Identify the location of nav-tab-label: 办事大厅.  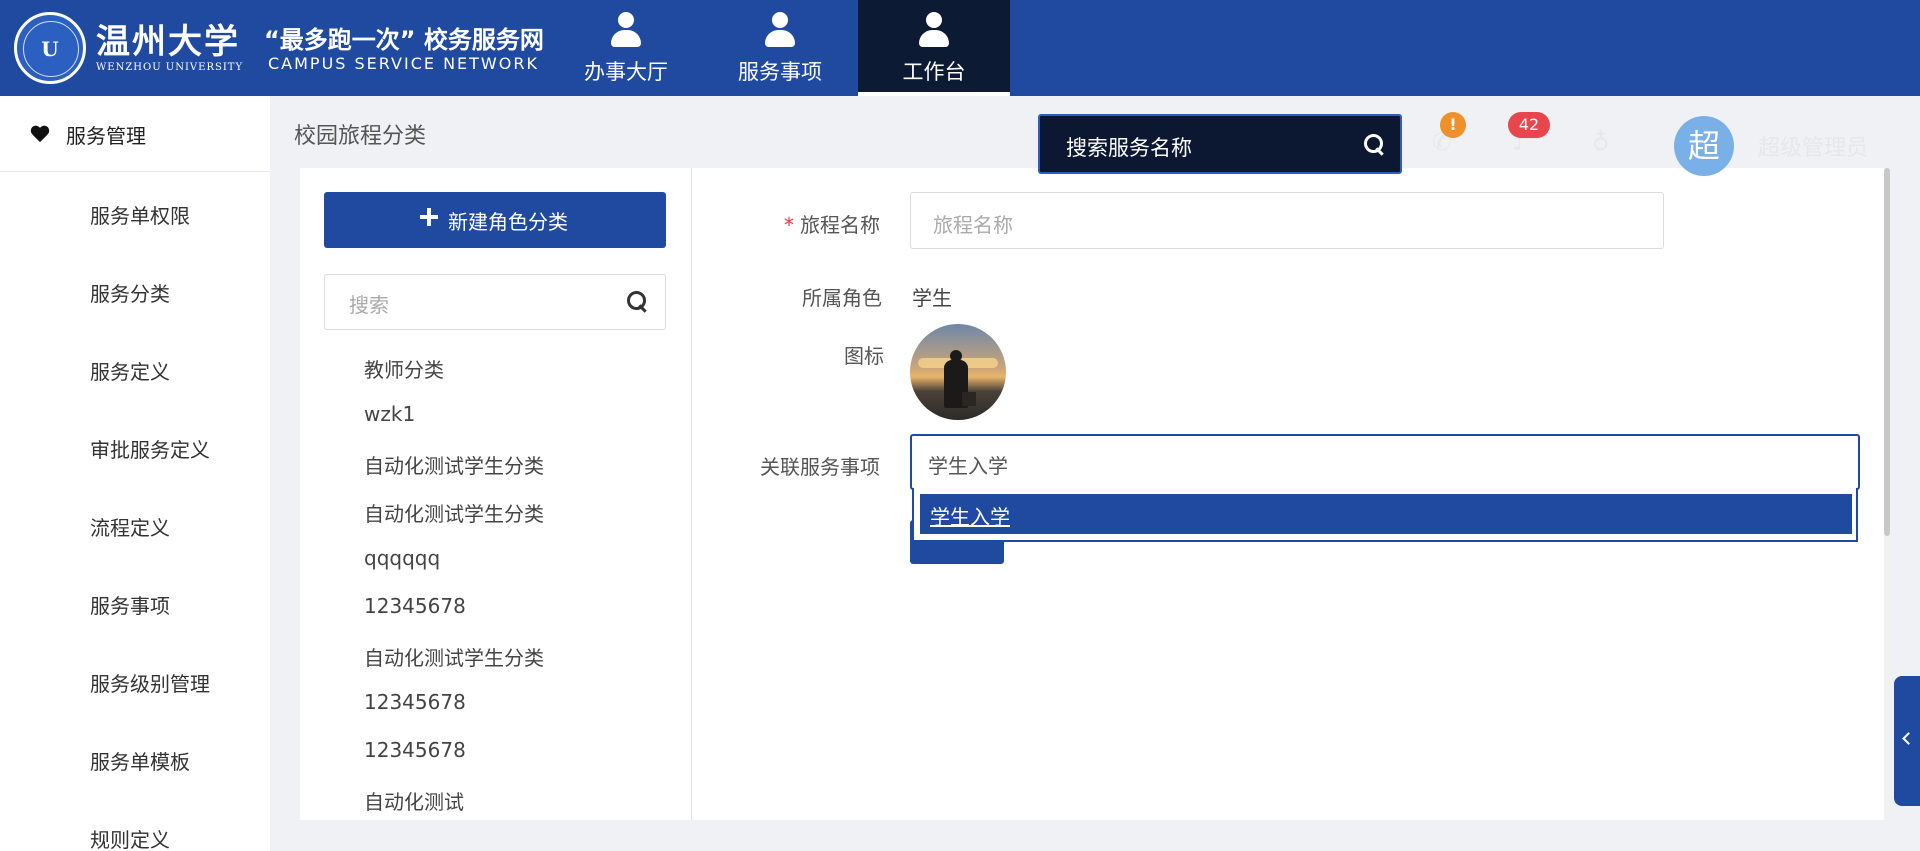
(626, 72).